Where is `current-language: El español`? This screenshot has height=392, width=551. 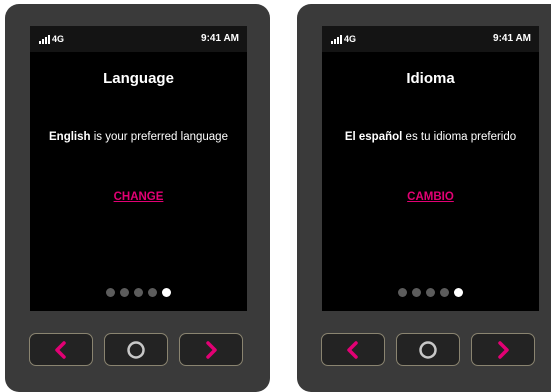
current-language: El español is located at coordinates (373, 137).